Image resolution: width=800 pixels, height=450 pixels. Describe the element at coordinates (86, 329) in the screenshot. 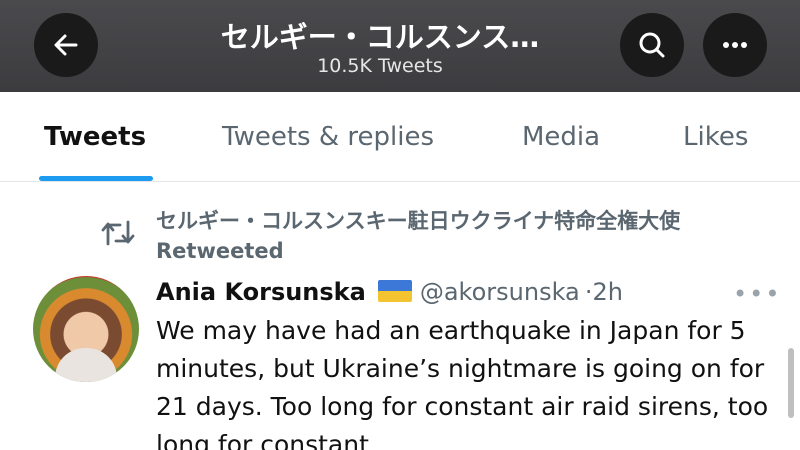

I see `avatar` at that location.